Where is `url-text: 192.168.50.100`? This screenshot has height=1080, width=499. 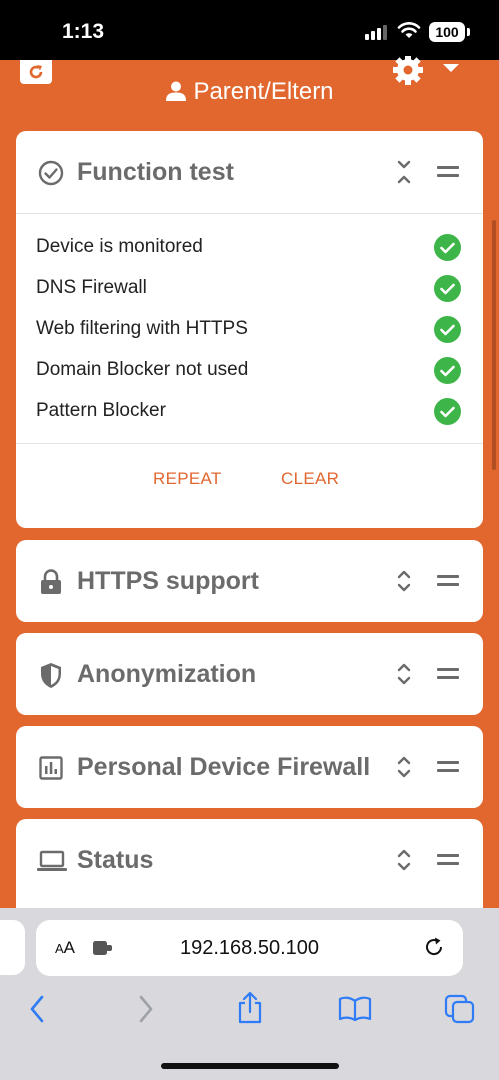
url-text: 192.168.50.100 is located at coordinates (249, 948).